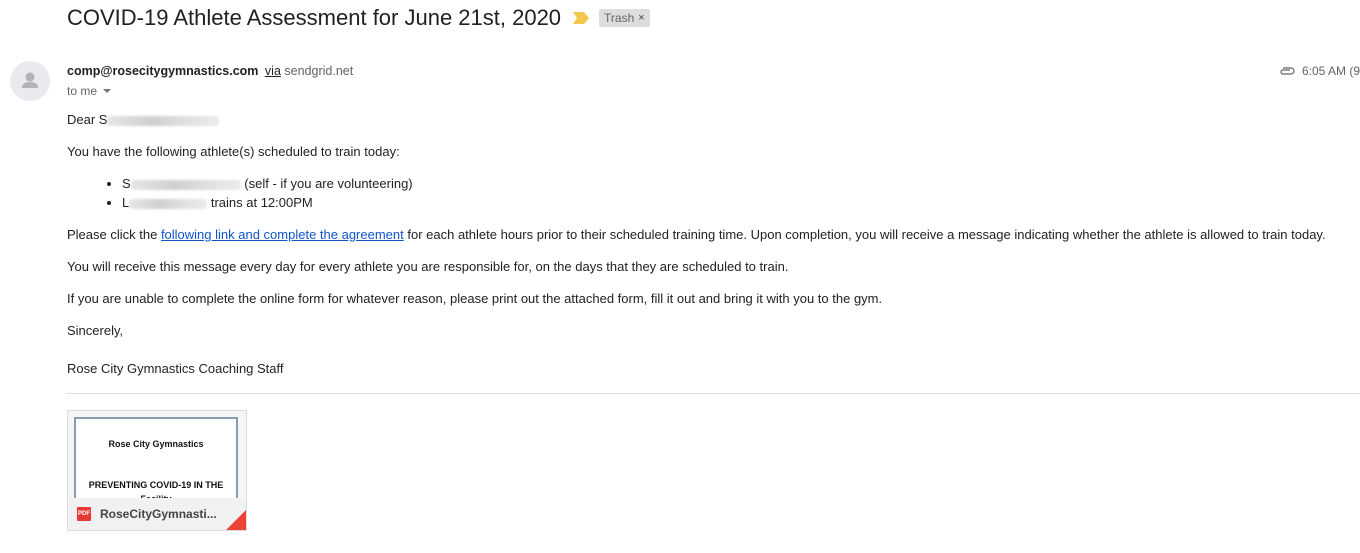  I want to click on trash-label-chip: Trash ×, so click(624, 18).